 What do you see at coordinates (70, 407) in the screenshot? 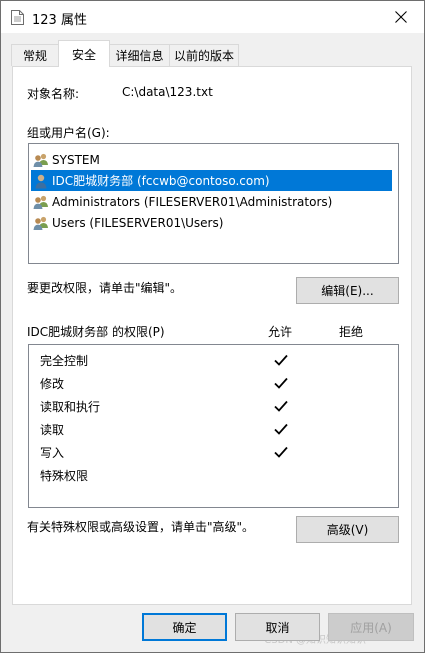
I see `permission-name: 读取和执行` at bounding box center [70, 407].